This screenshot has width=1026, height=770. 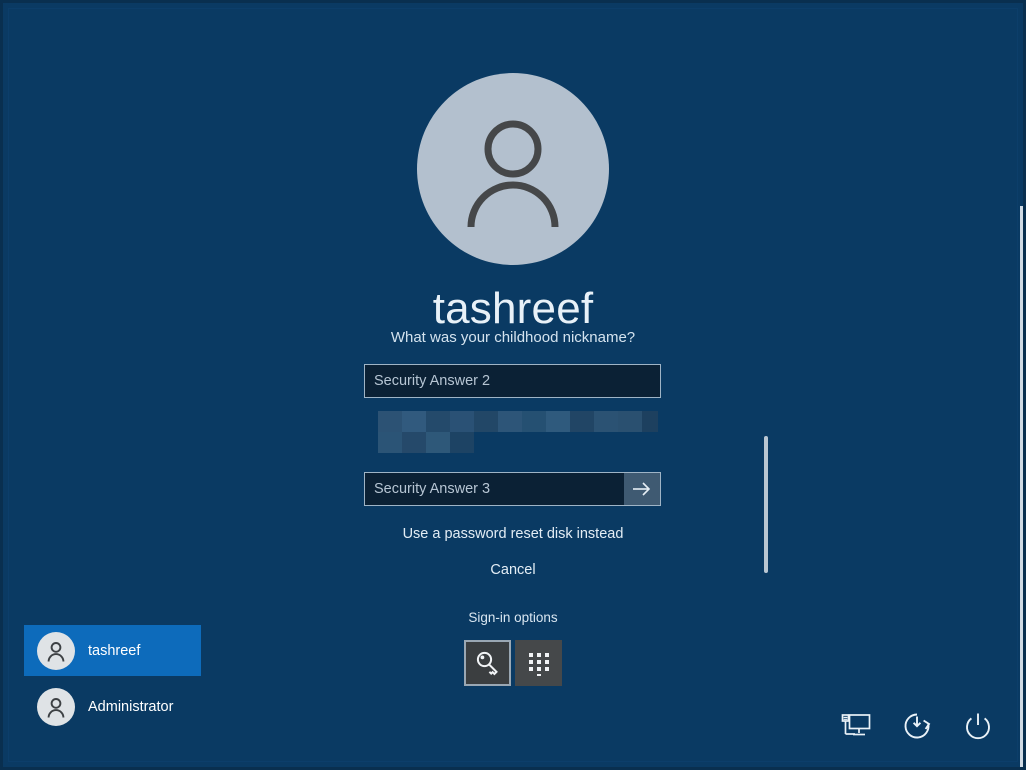 I want to click on cancel-link: Cancel, so click(x=513, y=570).